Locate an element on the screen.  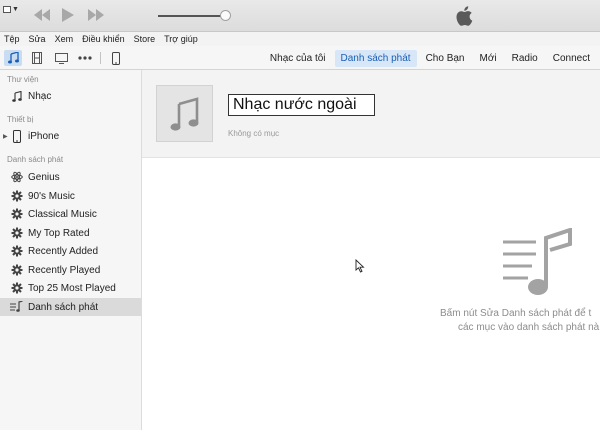
player-toolbar: ▼ is located at coordinates (300, 16).